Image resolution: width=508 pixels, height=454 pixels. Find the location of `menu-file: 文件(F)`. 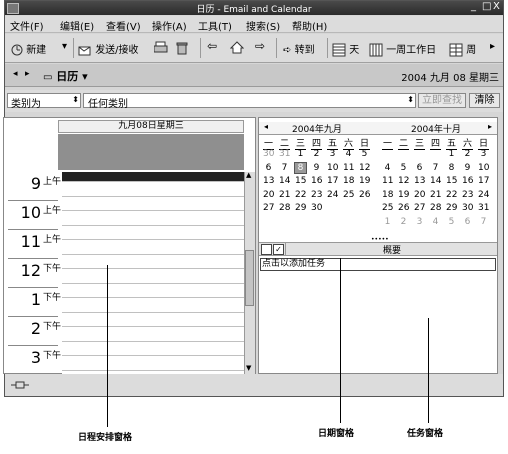

menu-file: 文件(F) is located at coordinates (27, 25).